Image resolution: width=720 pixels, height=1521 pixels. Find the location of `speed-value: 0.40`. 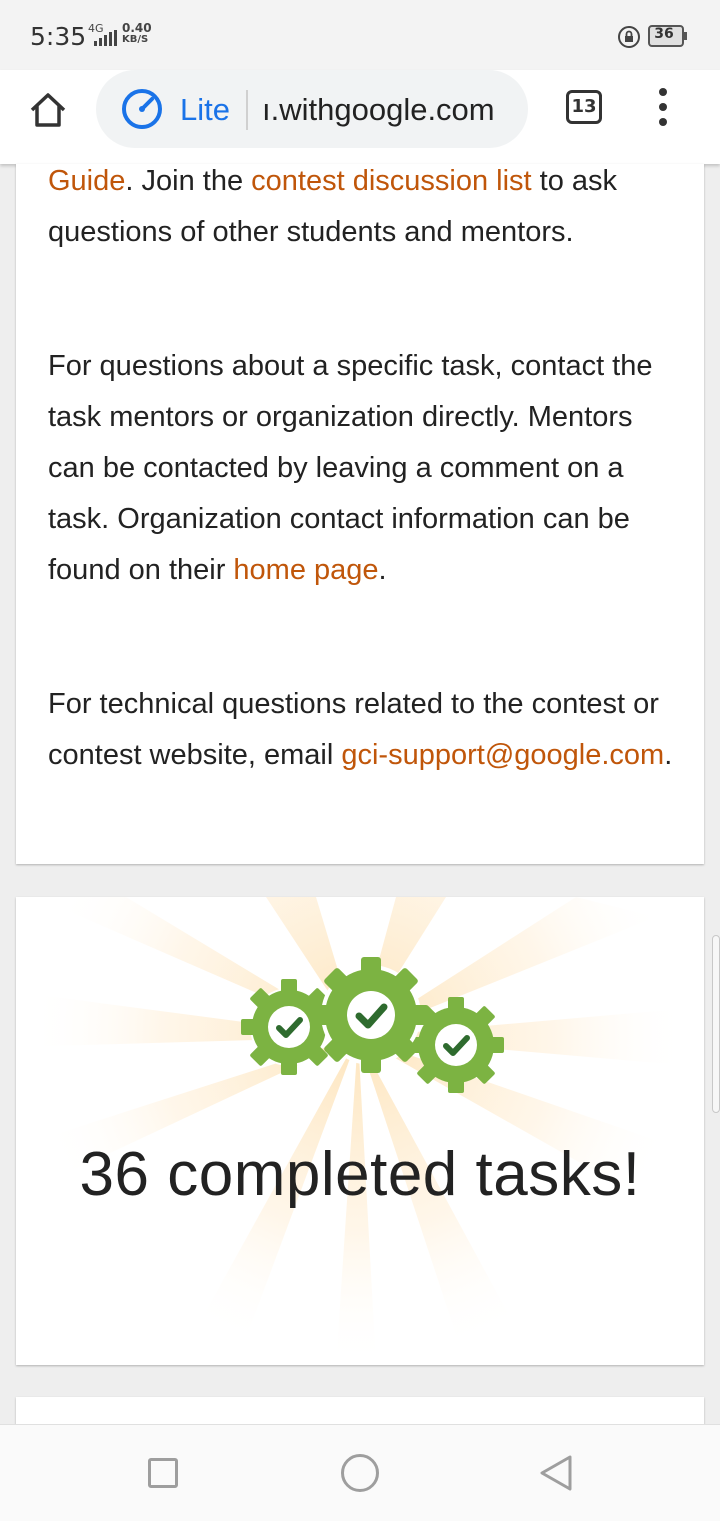

speed-value: 0.40 is located at coordinates (137, 28).